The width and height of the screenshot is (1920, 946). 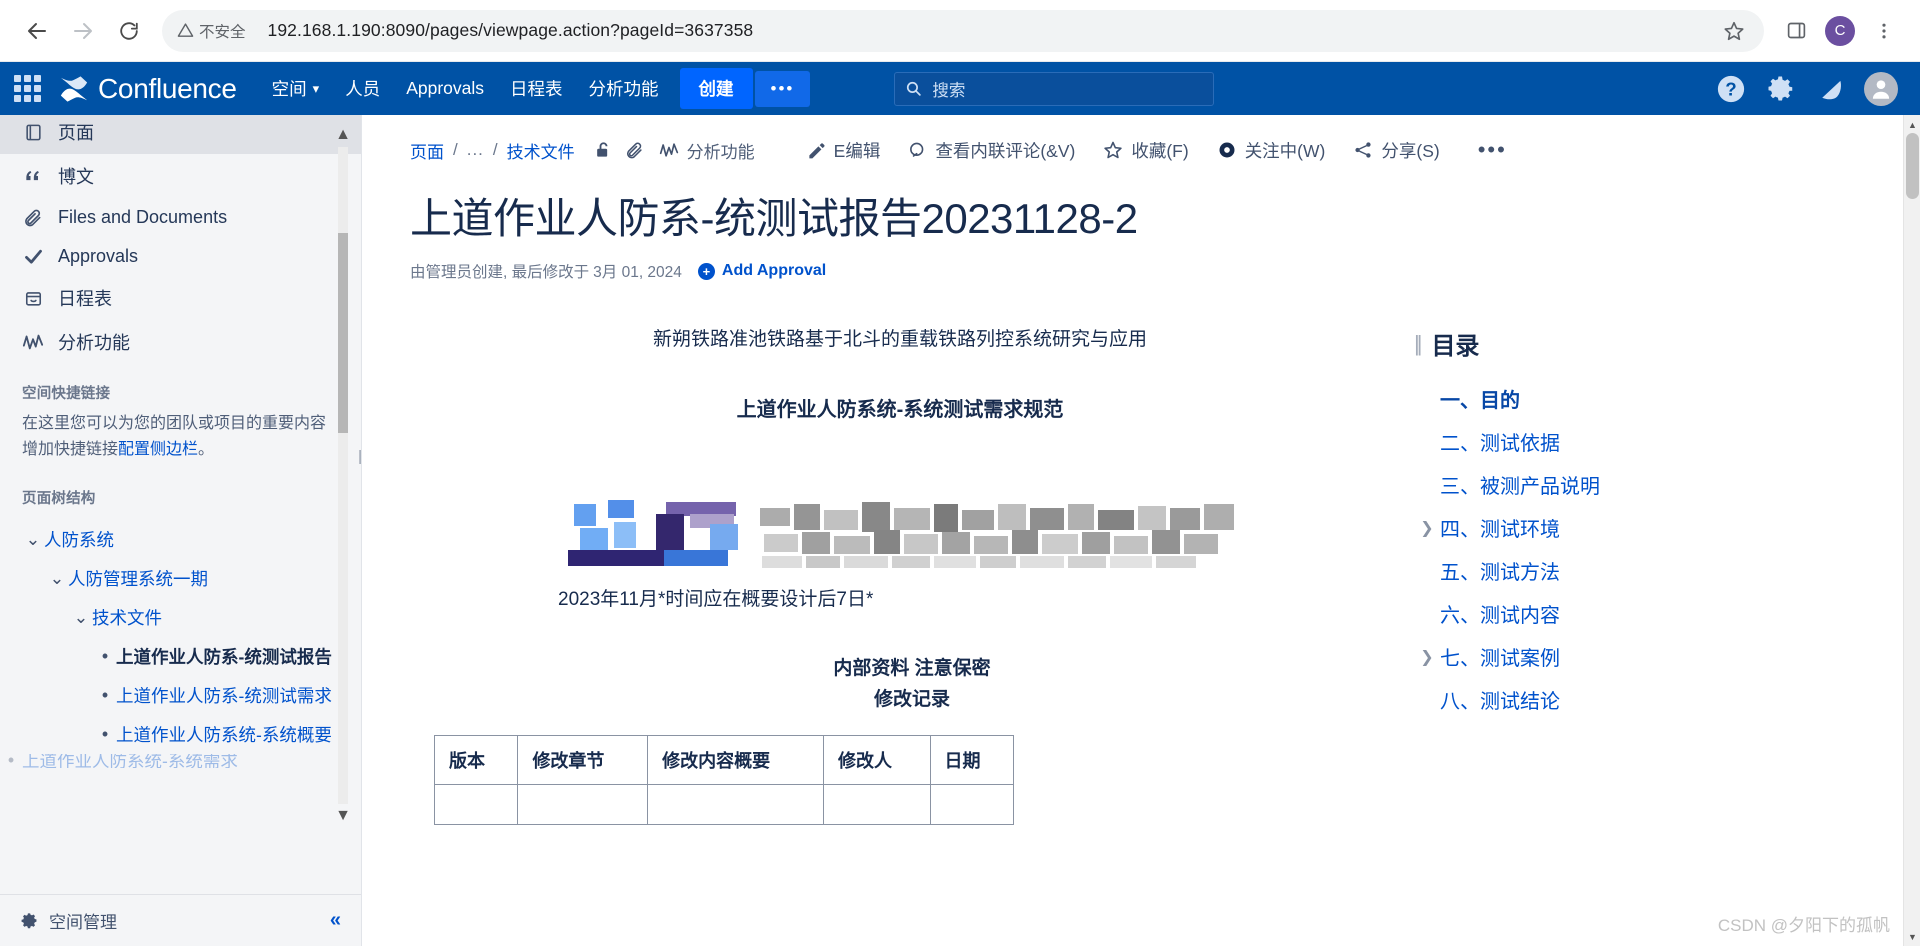 What do you see at coordinates (127, 617) in the screenshot?
I see `tree-node-label: 技术文件` at bounding box center [127, 617].